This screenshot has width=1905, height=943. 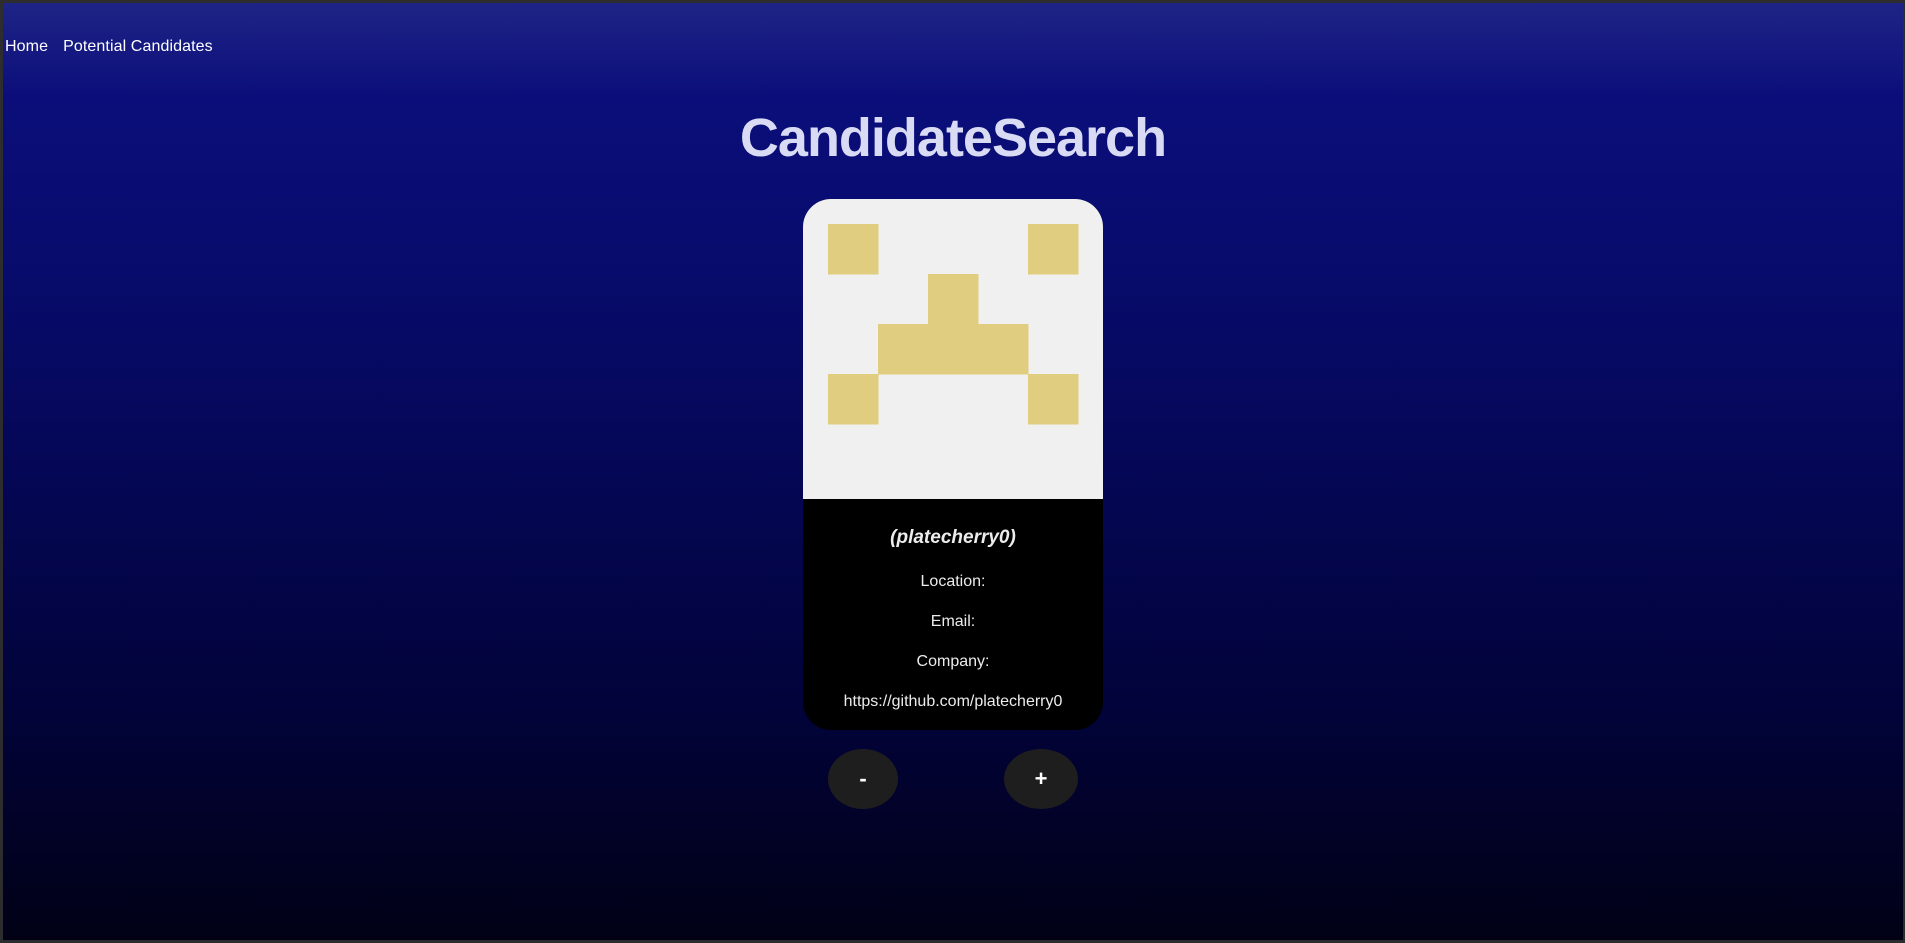 I want to click on top-nav: Home Potential Candidates, so click(x=109, y=47).